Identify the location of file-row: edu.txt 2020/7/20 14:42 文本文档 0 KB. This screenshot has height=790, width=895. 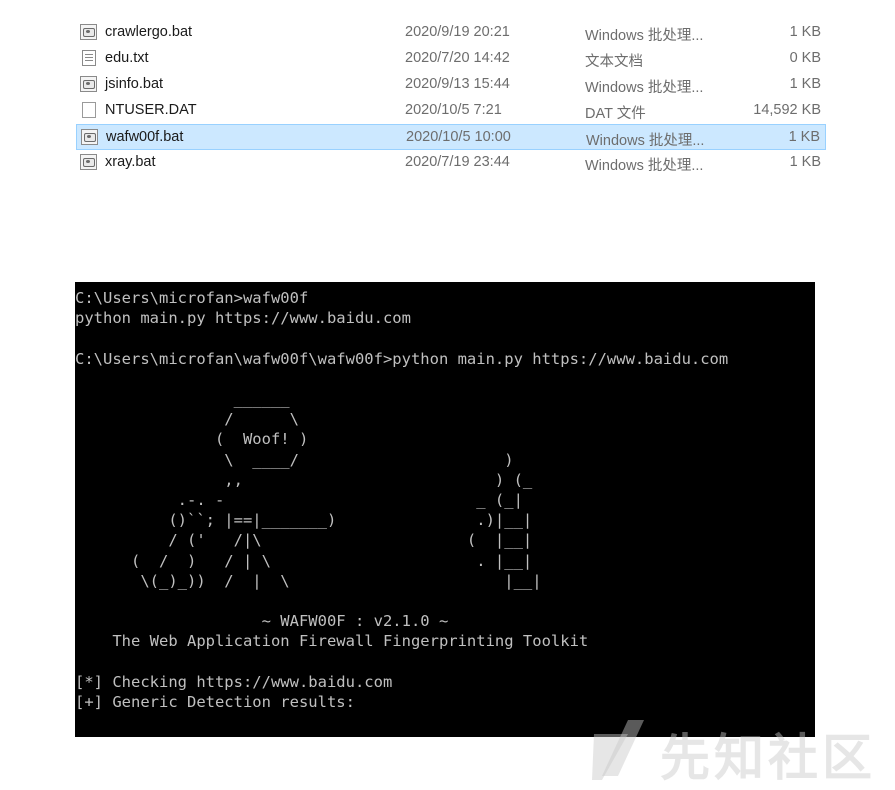
(451, 59).